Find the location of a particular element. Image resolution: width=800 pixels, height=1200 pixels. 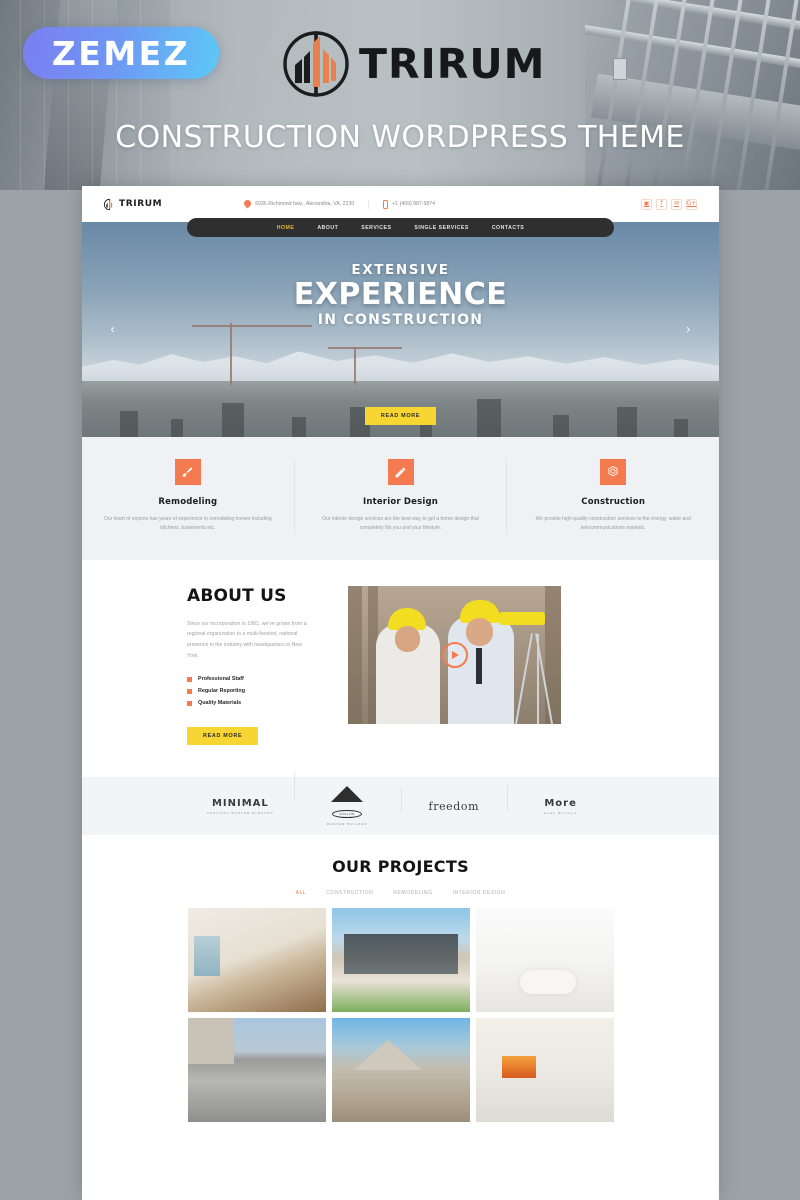

partner-subtitle: MASTER BUILDER is located at coordinates (347, 824).